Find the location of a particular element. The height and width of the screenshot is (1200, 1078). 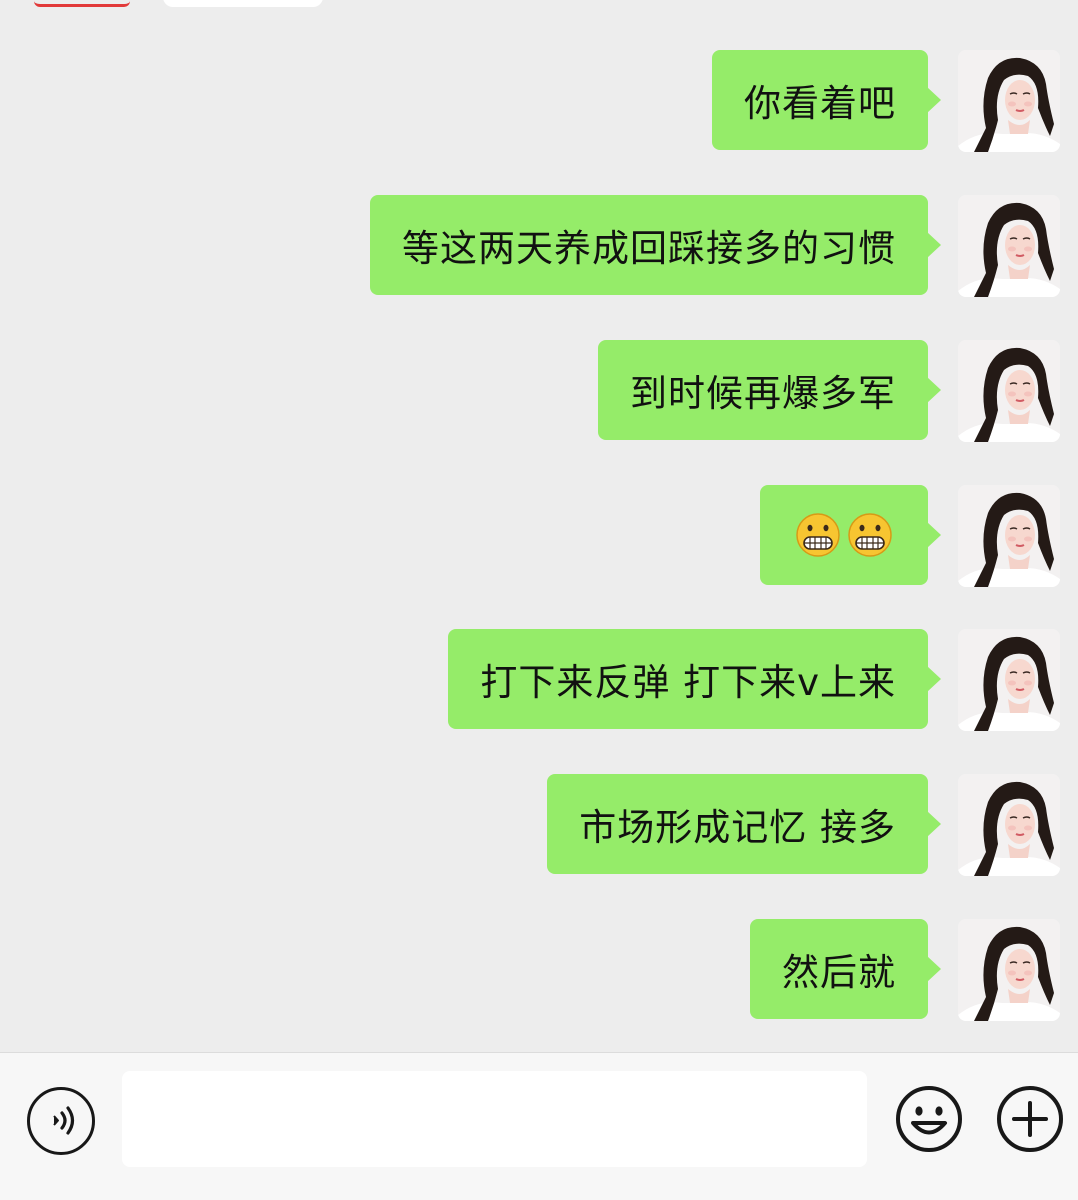

message-row: 你看着吧 is located at coordinates (886, 101).